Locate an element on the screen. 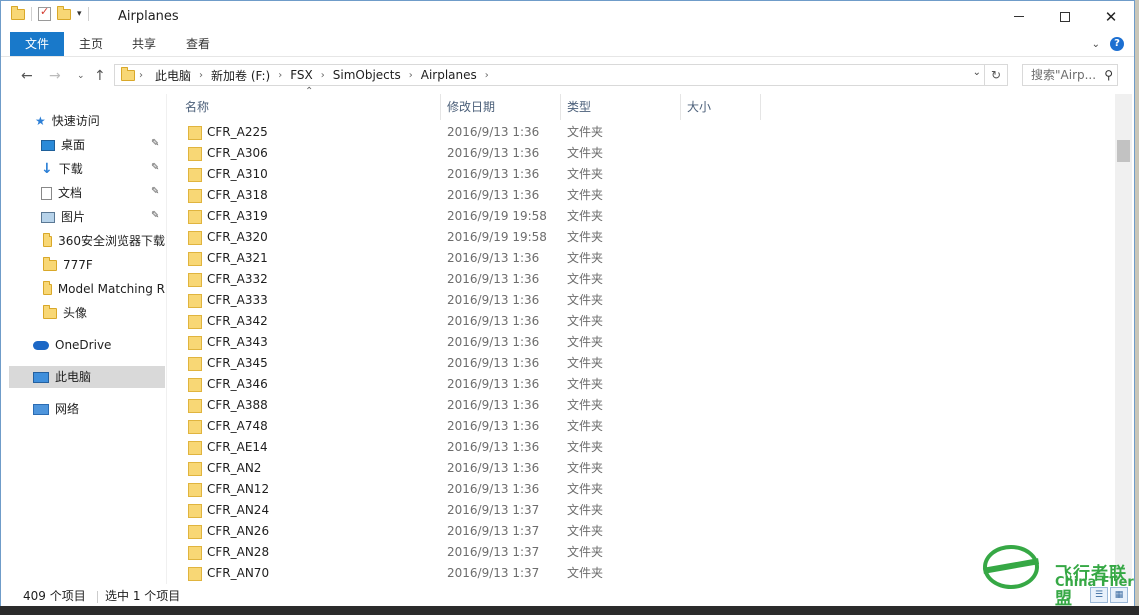 Image resolution: width=1139 pixels, height=615 pixels. tab-view: 查看 is located at coordinates (198, 44).